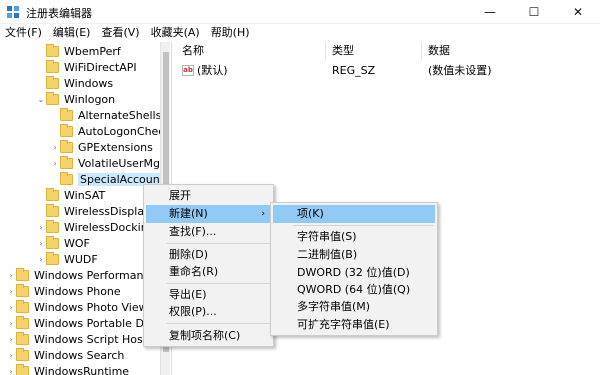  I want to click on value-name: (默认), so click(212, 70).